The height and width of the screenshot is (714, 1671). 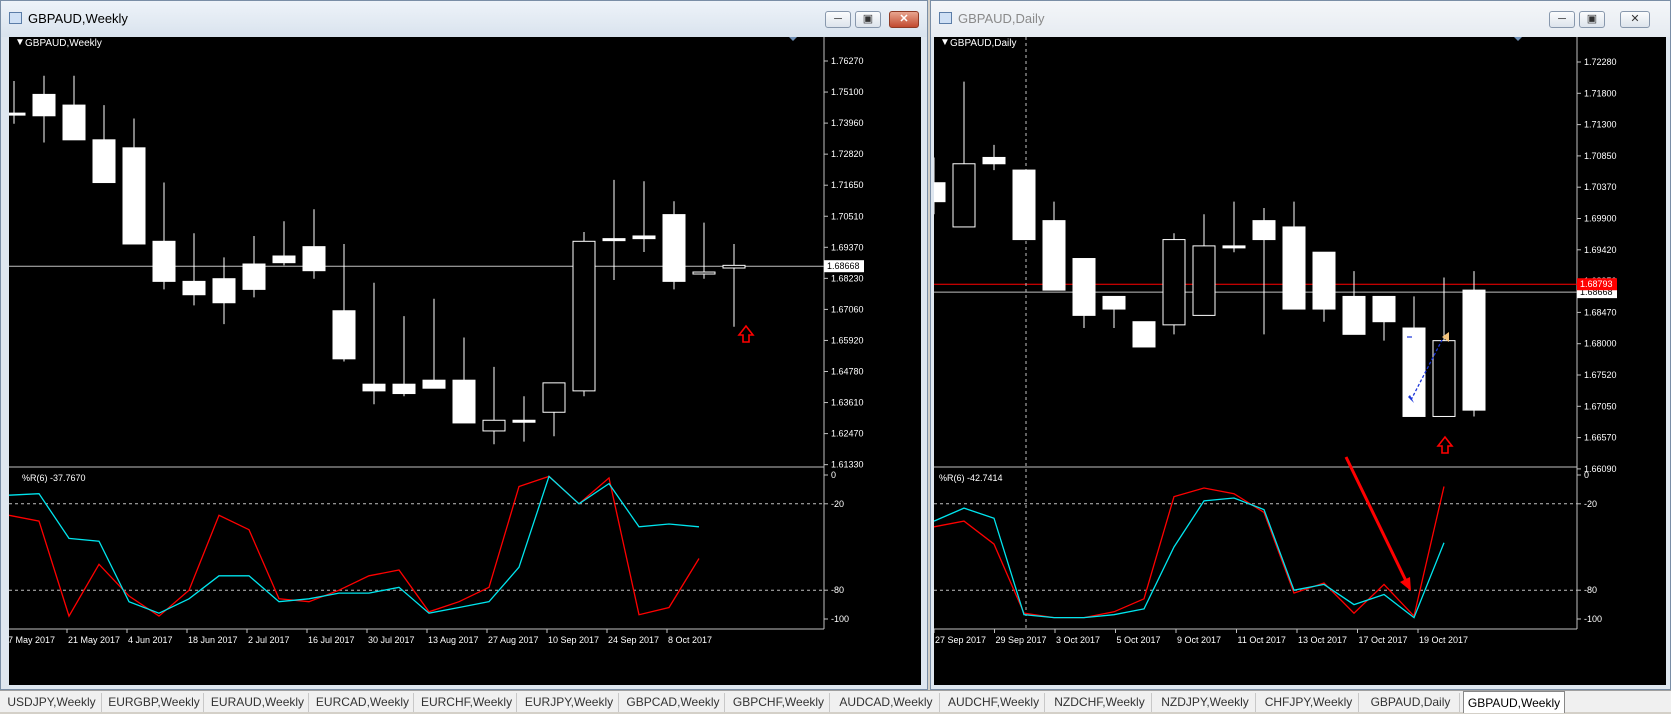 What do you see at coordinates (1300, 19) in the screenshot?
I see `window-titlebar: GBPAUD,Daily ─ ▣ ✕` at bounding box center [1300, 19].